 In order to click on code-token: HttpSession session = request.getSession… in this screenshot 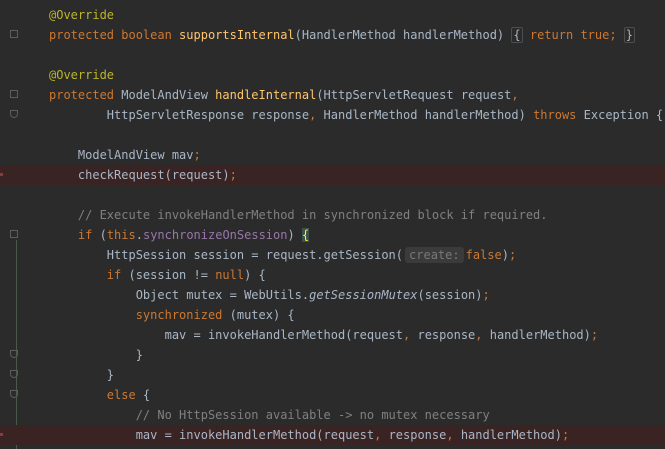, I will do `click(226, 255)`.